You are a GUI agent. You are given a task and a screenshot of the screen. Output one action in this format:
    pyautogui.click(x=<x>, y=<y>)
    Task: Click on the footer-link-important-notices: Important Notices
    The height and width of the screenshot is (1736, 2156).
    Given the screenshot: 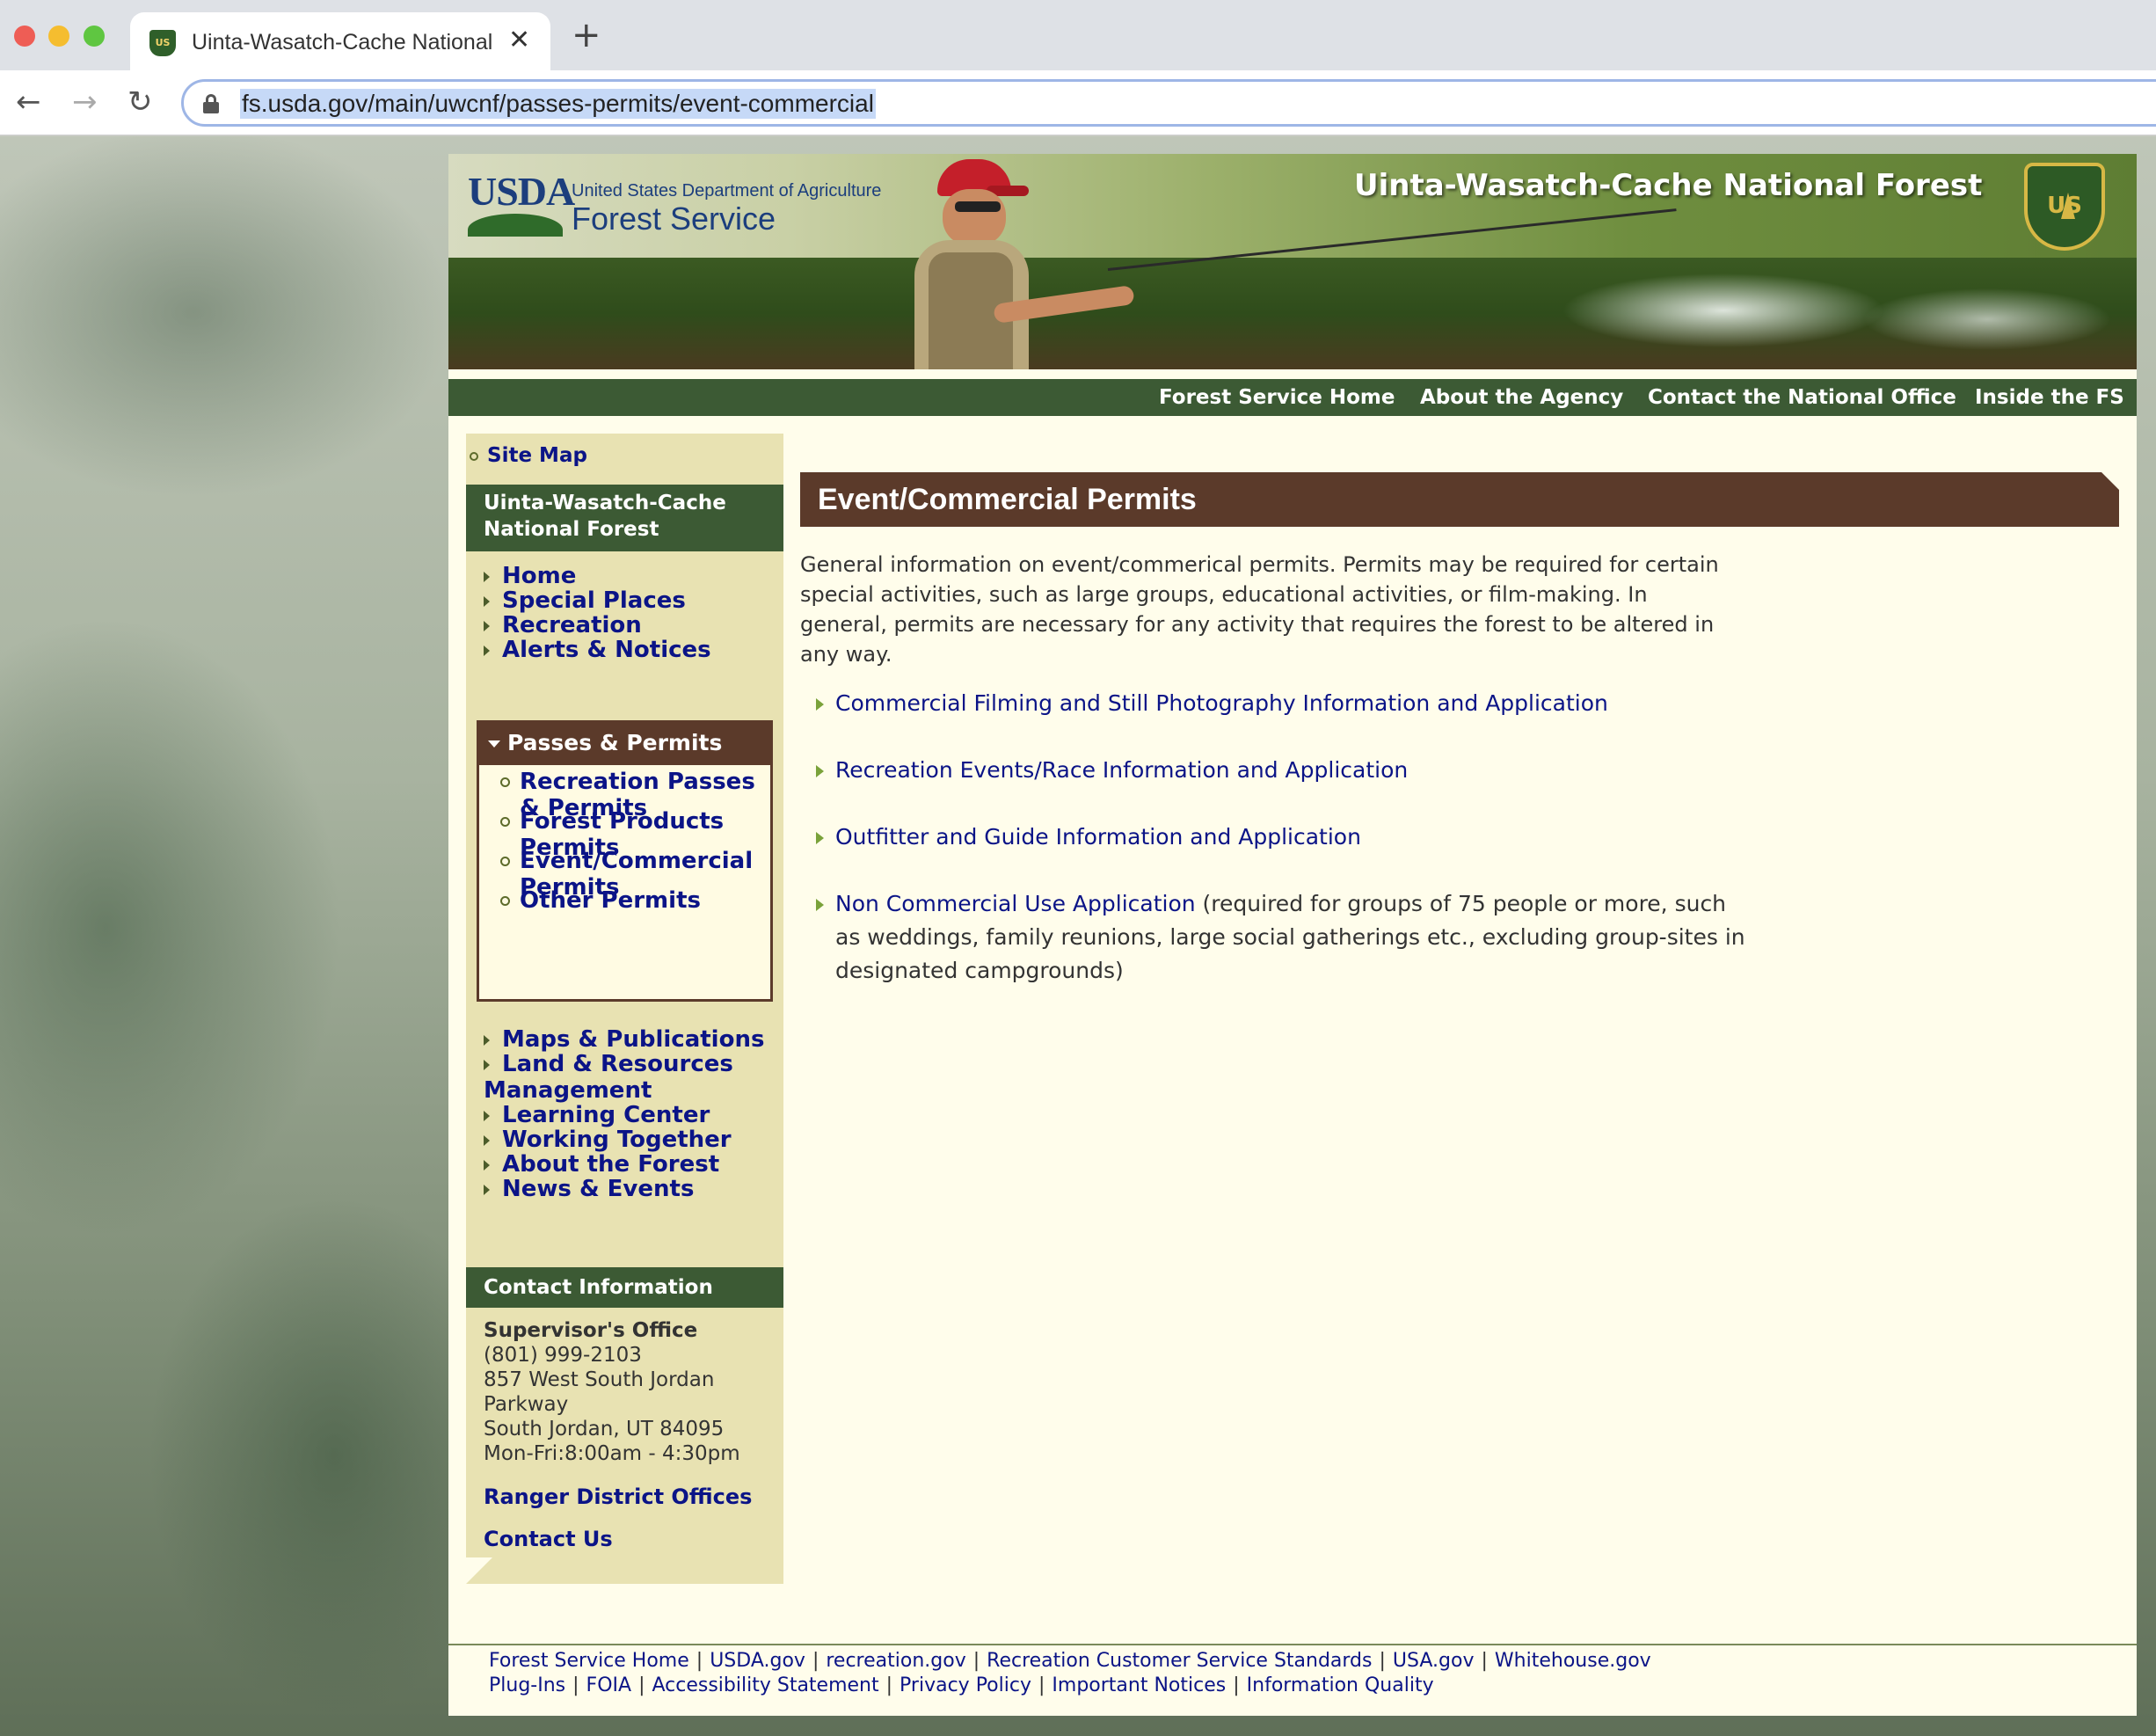 What is the action you would take?
    pyautogui.click(x=1139, y=1685)
    